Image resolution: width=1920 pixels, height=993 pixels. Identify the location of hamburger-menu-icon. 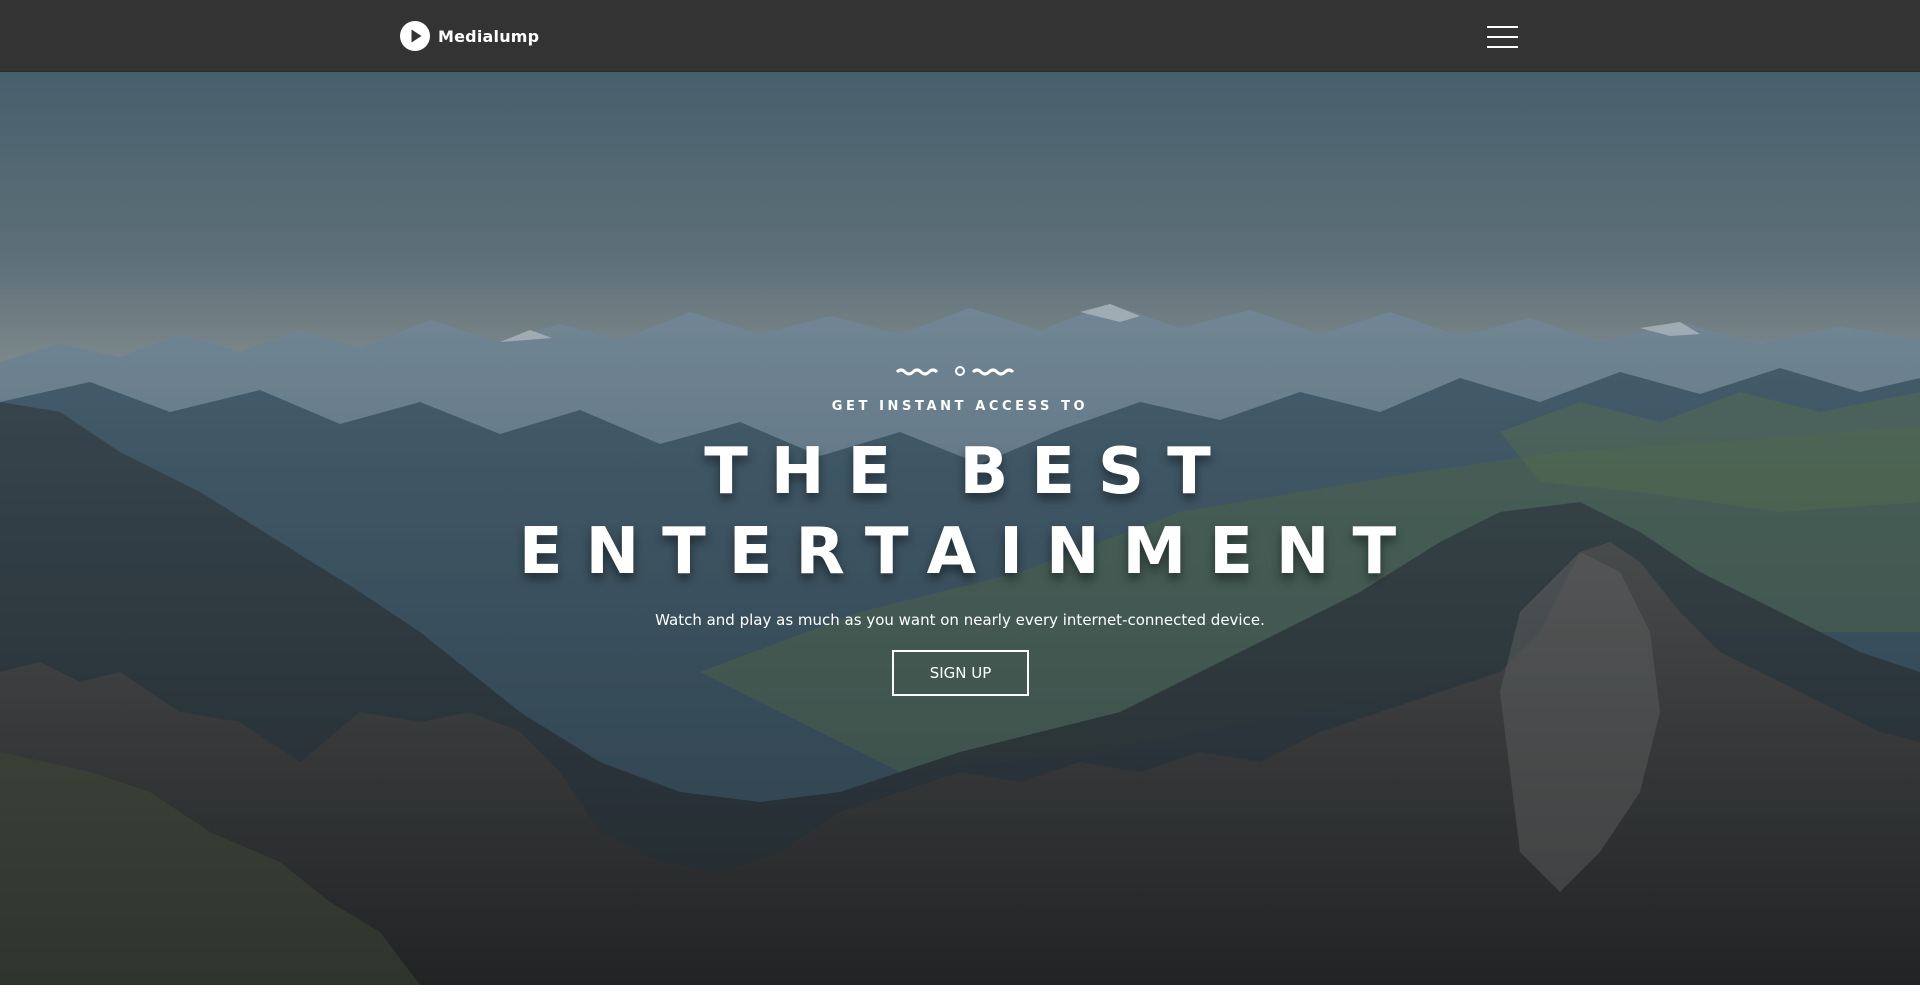
(1503, 37).